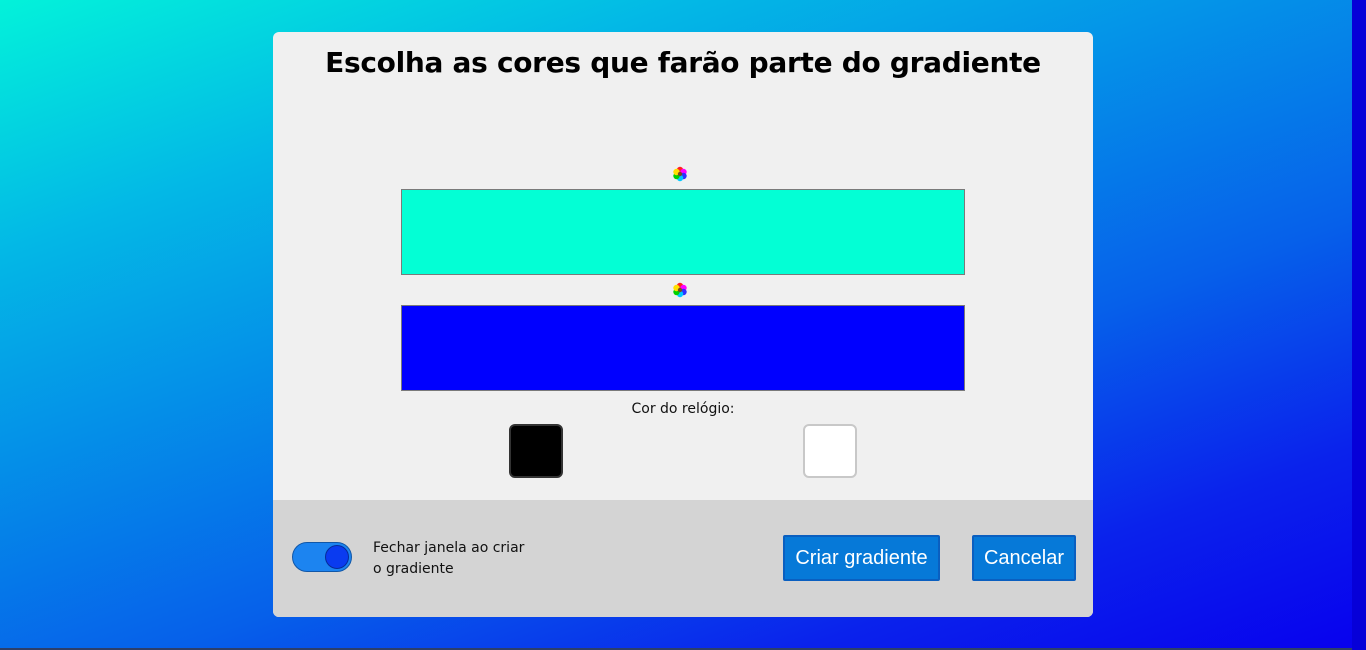  I want to click on toggle-knob, so click(337, 557).